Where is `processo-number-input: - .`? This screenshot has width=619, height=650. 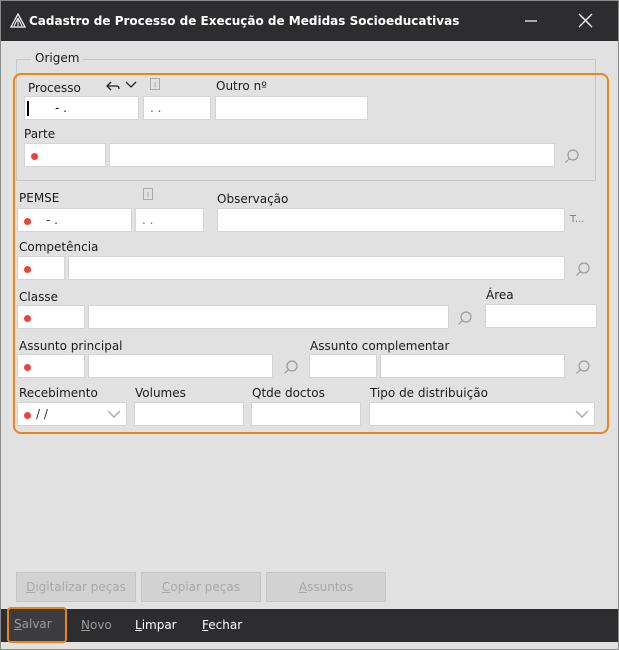
processo-number-input: - . is located at coordinates (81, 108).